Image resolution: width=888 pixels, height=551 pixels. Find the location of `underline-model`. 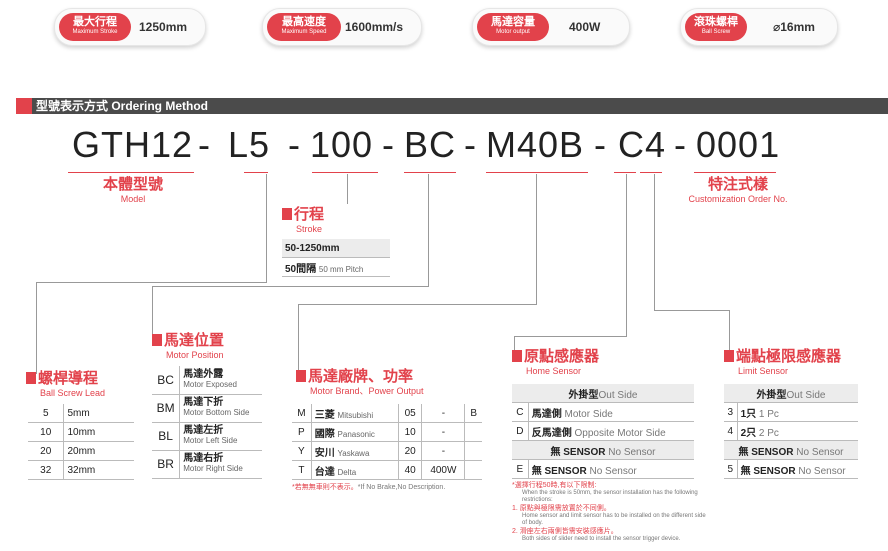

underline-model is located at coordinates (131, 172).